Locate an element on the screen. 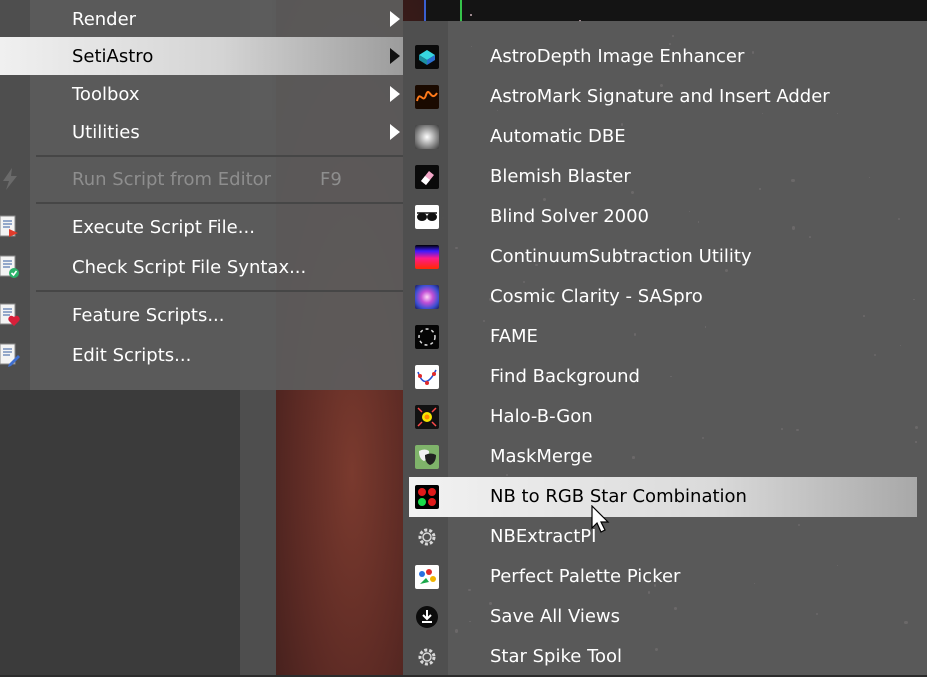 This screenshot has height=677, width=927. submenu-item-nbextractpi: NBExtractPI is located at coordinates (665, 537).